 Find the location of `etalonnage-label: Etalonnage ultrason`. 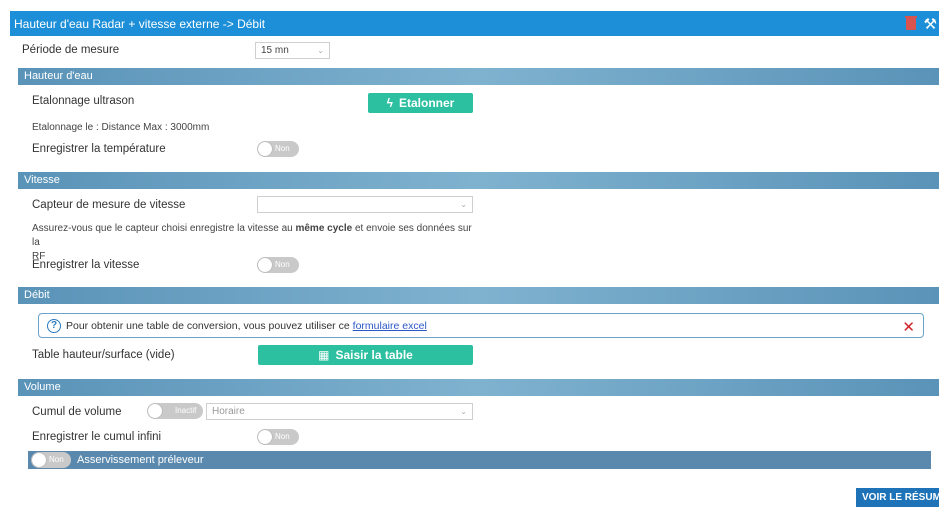

etalonnage-label: Etalonnage ultrason is located at coordinates (83, 101).